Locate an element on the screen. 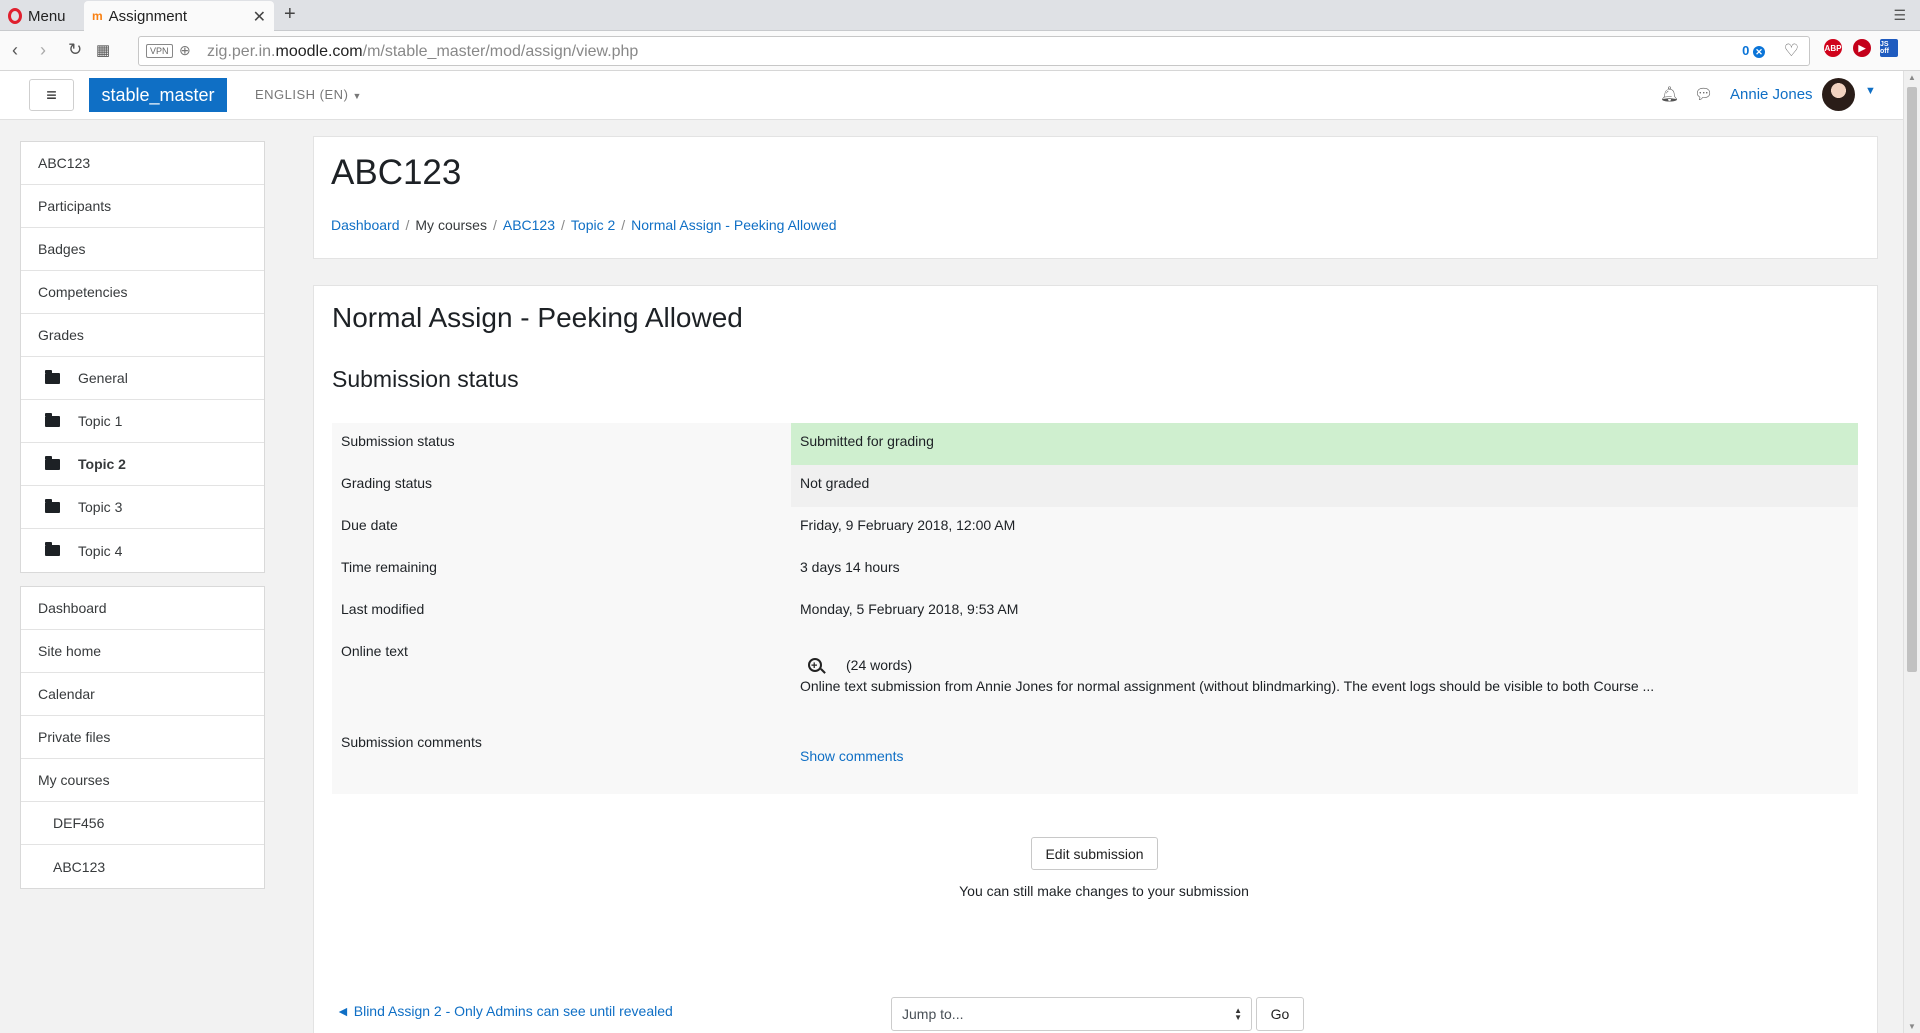 This screenshot has width=1920, height=1033. nav-item-topic-3: Topic 3 is located at coordinates (142, 507).